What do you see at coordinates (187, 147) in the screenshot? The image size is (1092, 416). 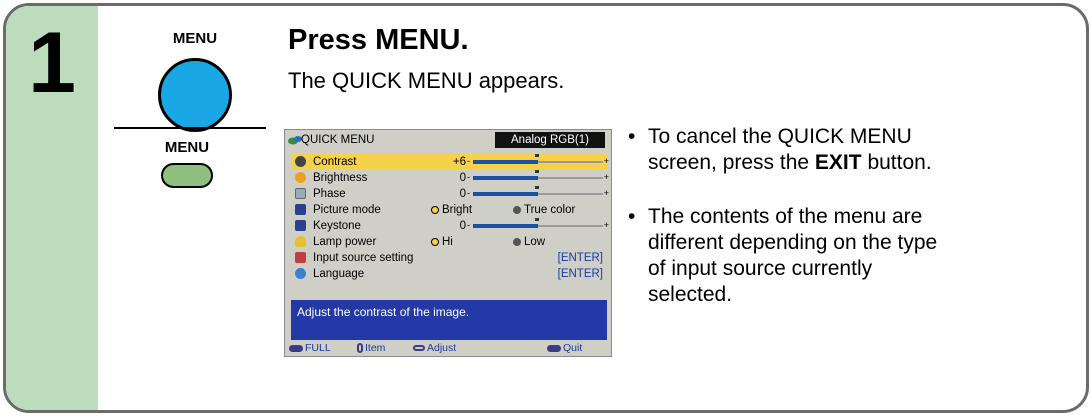 I see `menu-button-label-2: MENU` at bounding box center [187, 147].